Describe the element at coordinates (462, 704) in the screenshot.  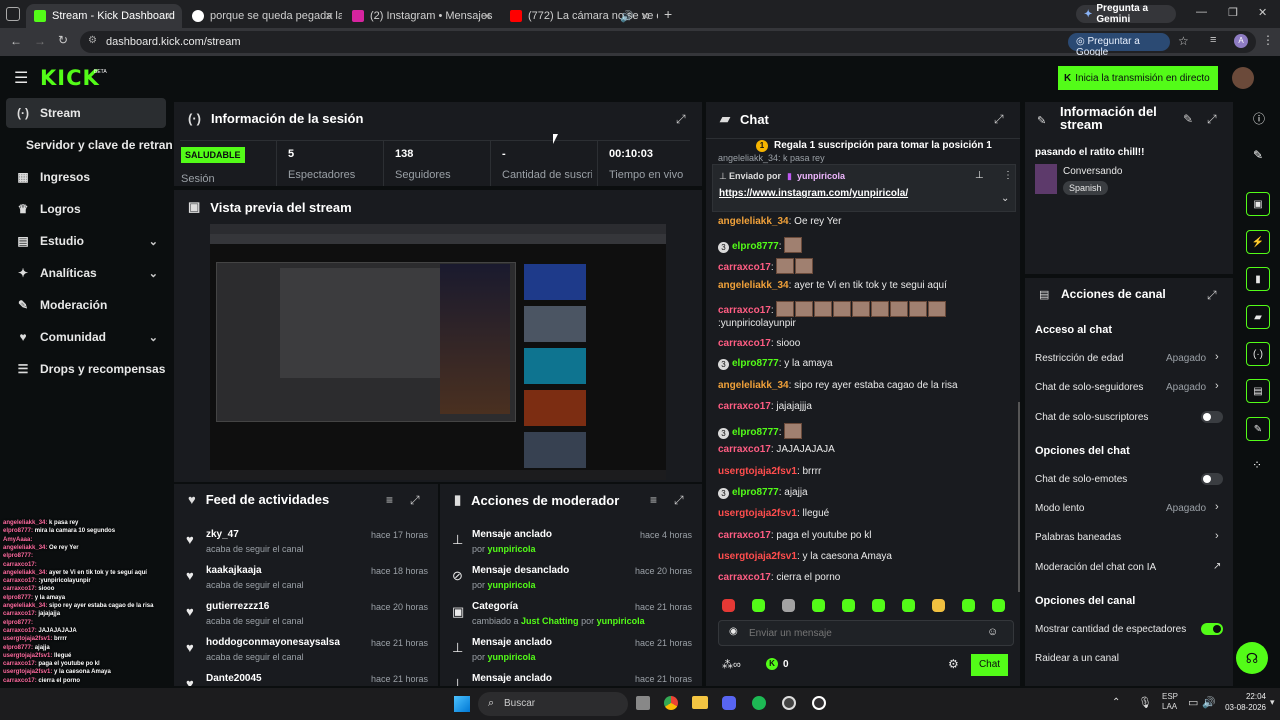
I see `windows-start-icon` at that location.